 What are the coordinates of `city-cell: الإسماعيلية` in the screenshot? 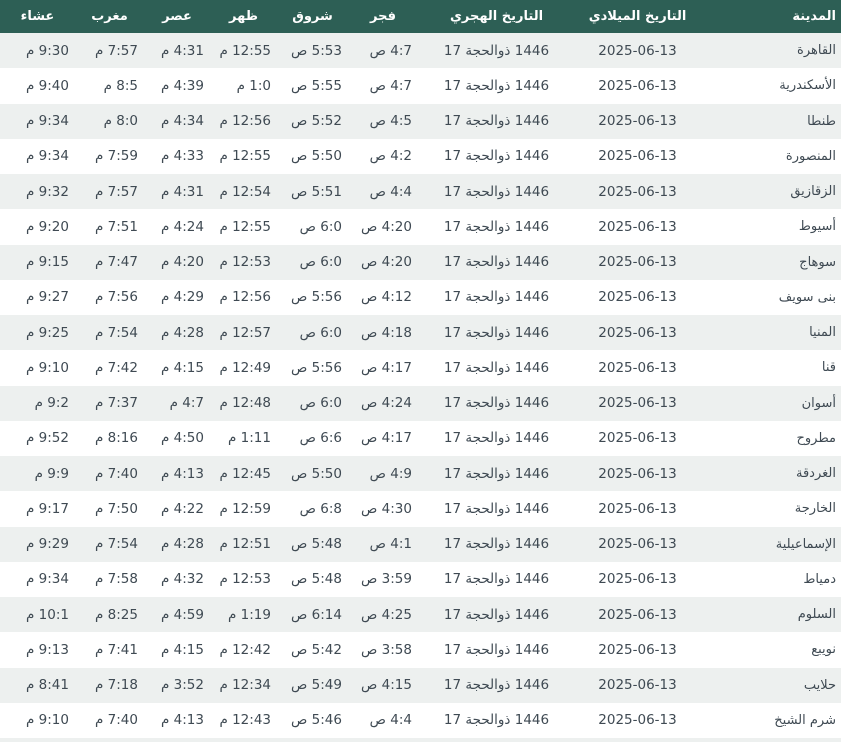 It's located at (805, 544).